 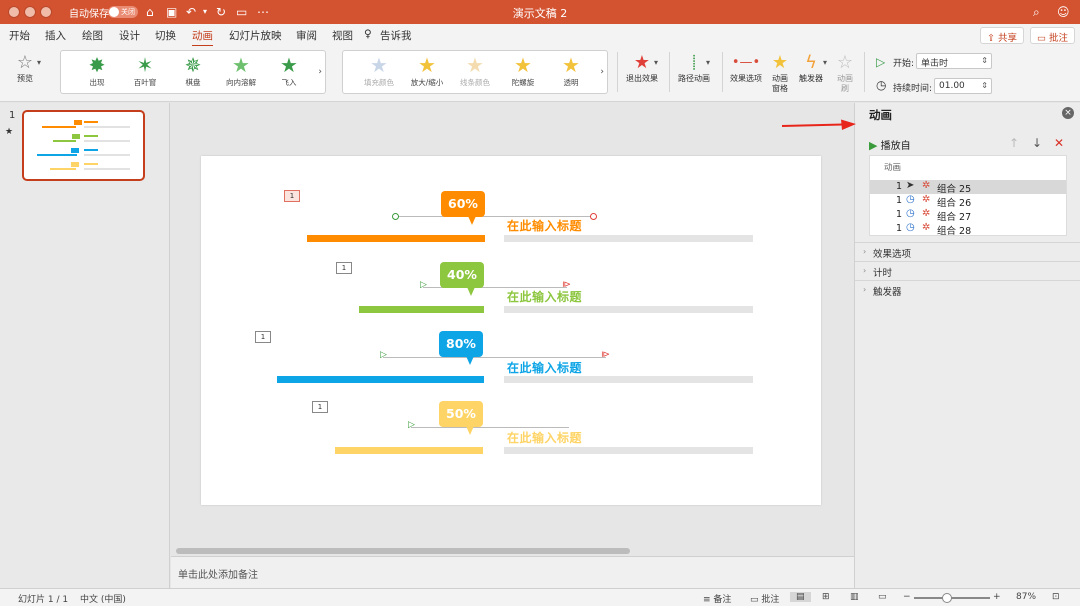 I want to click on effect-dissolve: ★ 向内溶解, so click(x=241, y=70).